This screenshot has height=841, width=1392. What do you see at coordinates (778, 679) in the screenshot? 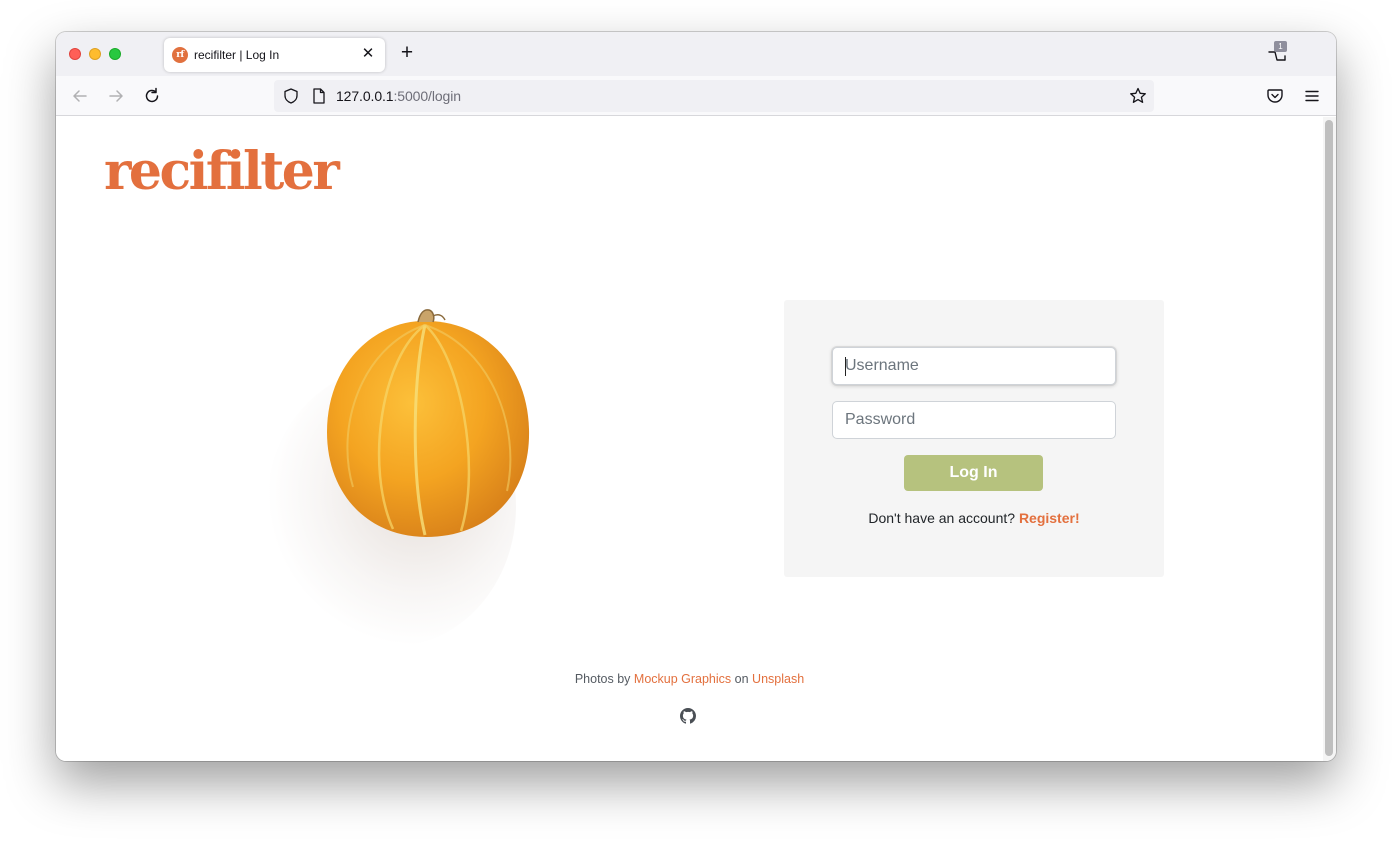
I see `unsplash-link: Unsplash` at bounding box center [778, 679].